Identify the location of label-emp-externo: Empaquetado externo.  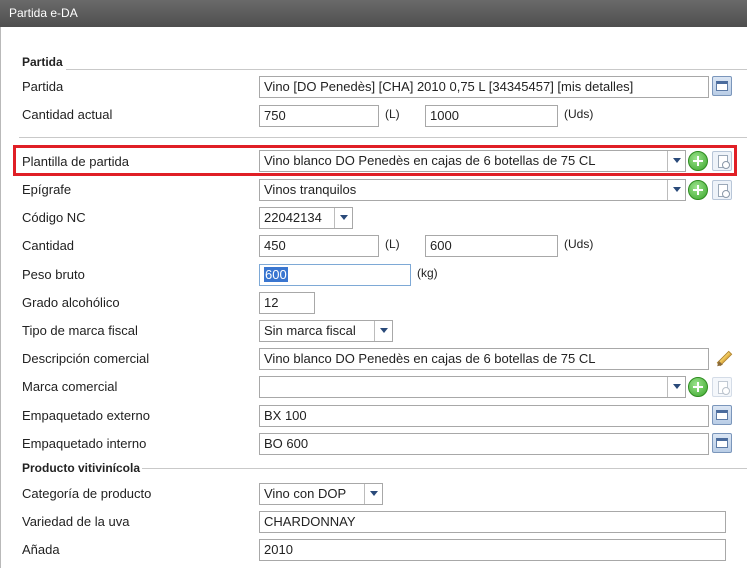
(86, 415).